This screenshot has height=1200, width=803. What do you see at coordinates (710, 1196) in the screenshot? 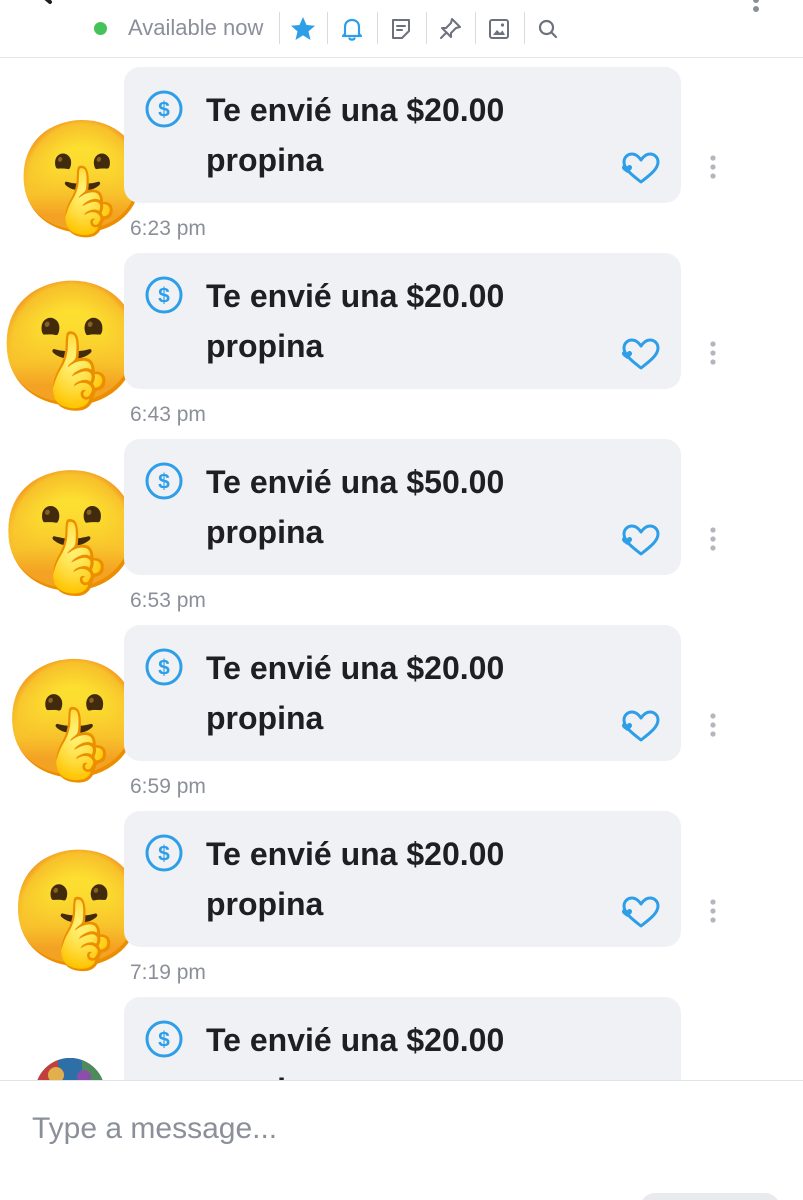
I see `send-button` at bounding box center [710, 1196].